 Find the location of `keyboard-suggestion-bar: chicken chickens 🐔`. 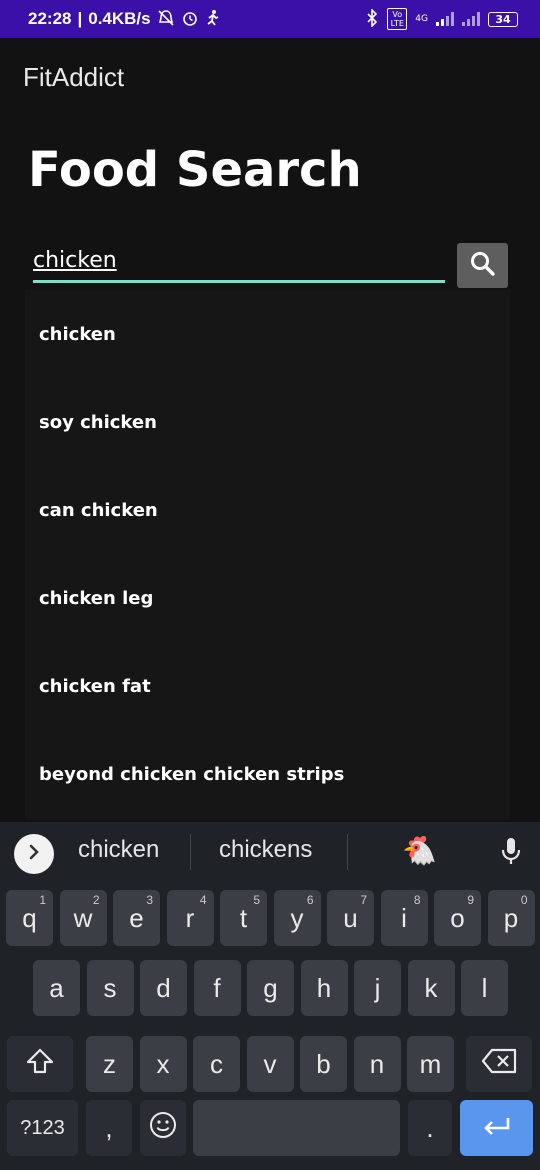

keyboard-suggestion-bar: chicken chickens 🐔 is located at coordinates (270, 852).